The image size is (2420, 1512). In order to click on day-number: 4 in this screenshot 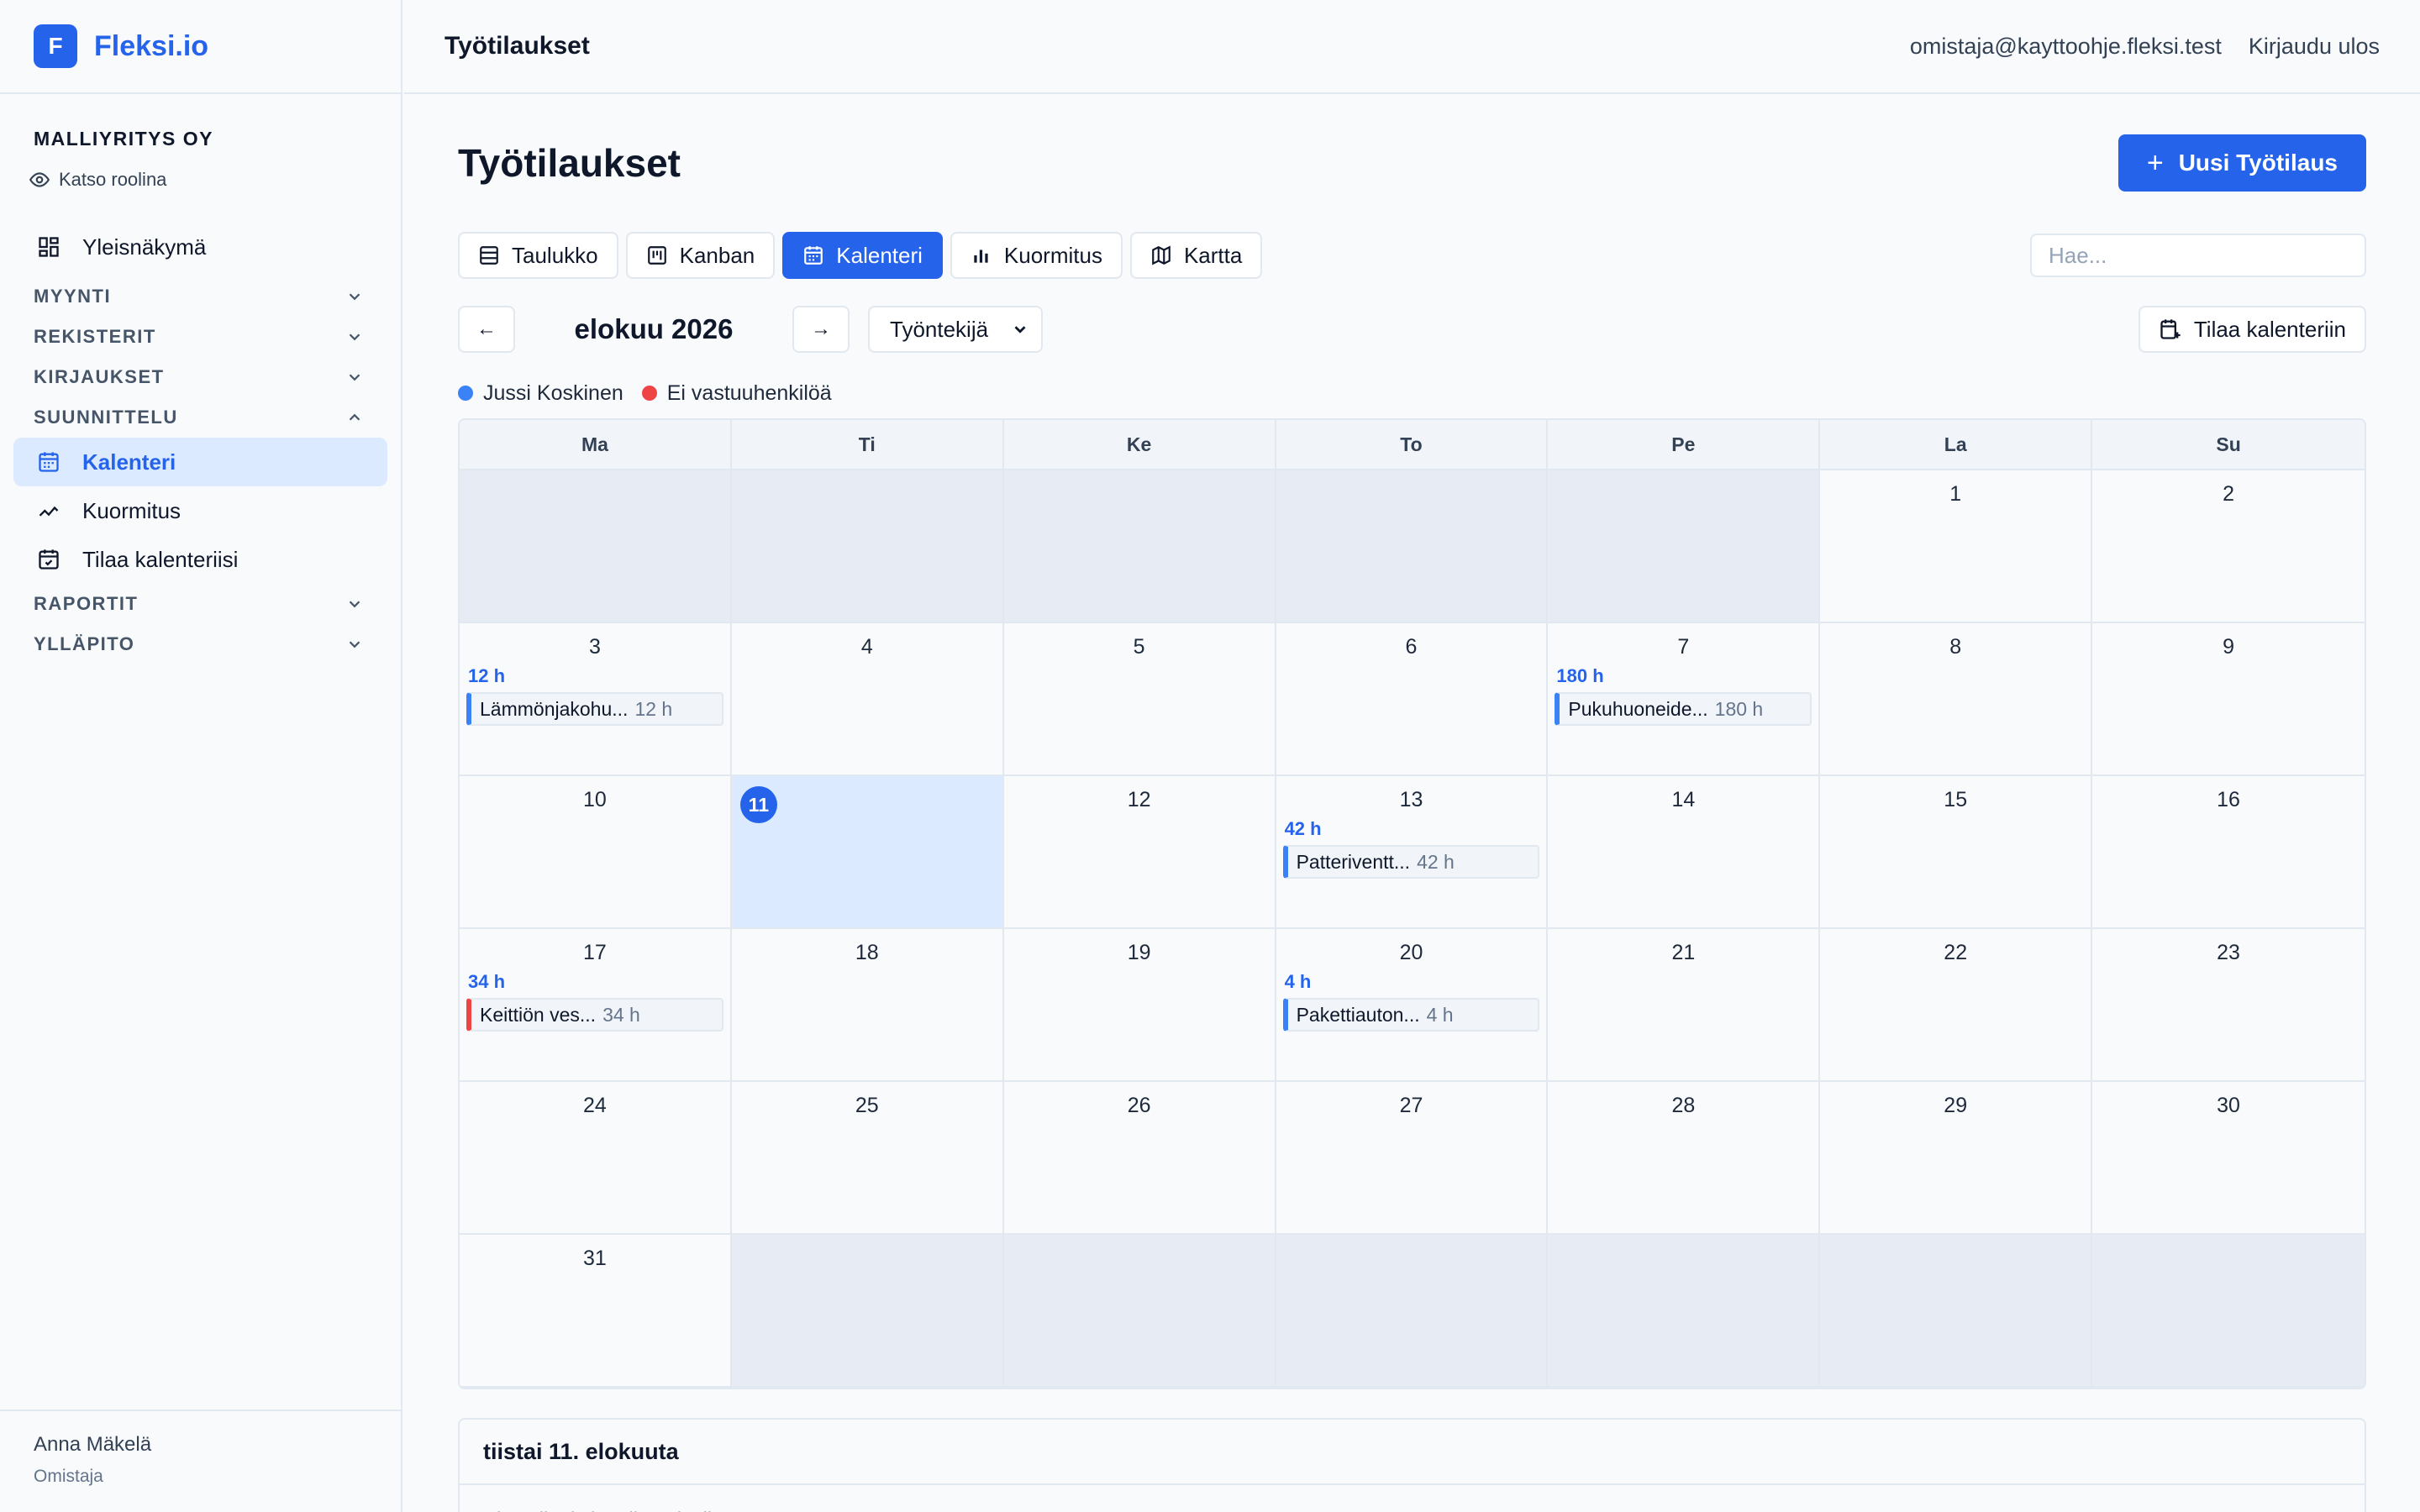, I will do `click(867, 647)`.